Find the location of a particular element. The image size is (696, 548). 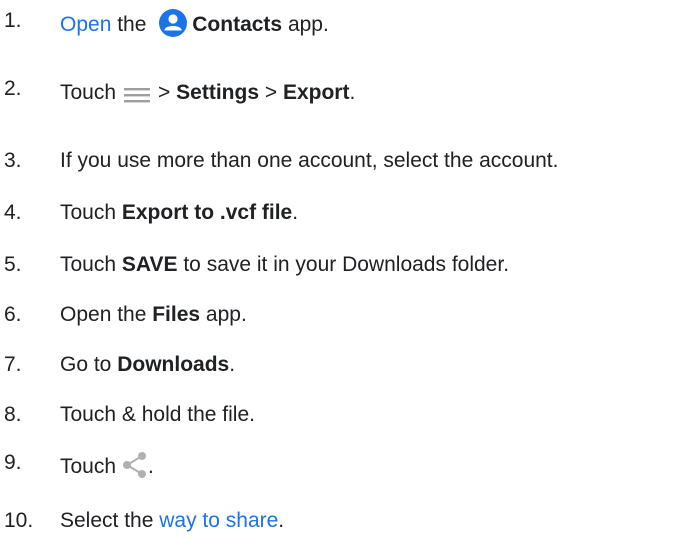

downloads-label: Downloads is located at coordinates (173, 364).